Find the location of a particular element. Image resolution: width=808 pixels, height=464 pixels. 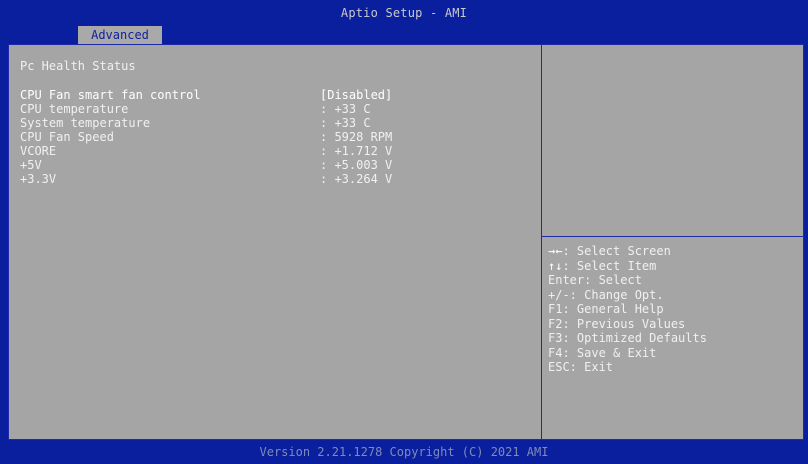

setting-value: : +5.003 V is located at coordinates (356, 165).